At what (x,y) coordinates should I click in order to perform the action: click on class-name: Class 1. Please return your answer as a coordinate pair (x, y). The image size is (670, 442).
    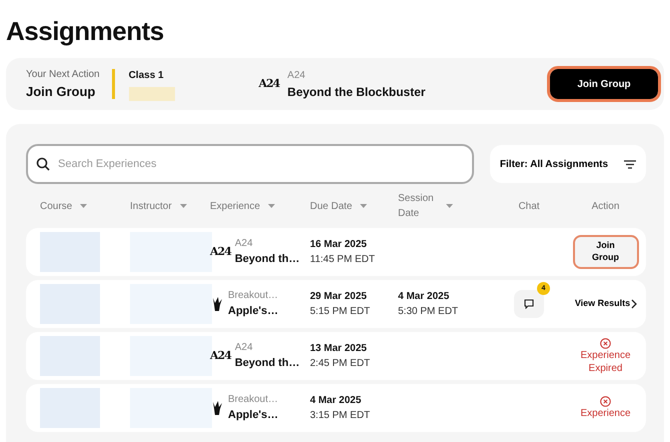
    Looking at the image, I should click on (146, 75).